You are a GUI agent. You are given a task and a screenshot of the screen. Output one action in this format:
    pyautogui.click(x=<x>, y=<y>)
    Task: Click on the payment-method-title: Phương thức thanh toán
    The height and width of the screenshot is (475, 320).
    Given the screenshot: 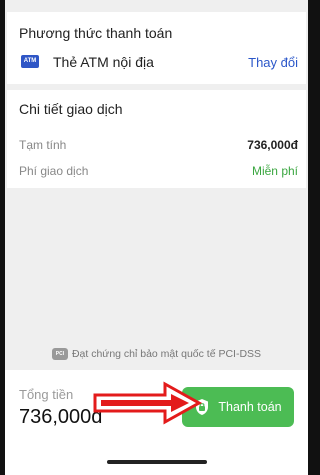 What is the action you would take?
    pyautogui.click(x=96, y=33)
    